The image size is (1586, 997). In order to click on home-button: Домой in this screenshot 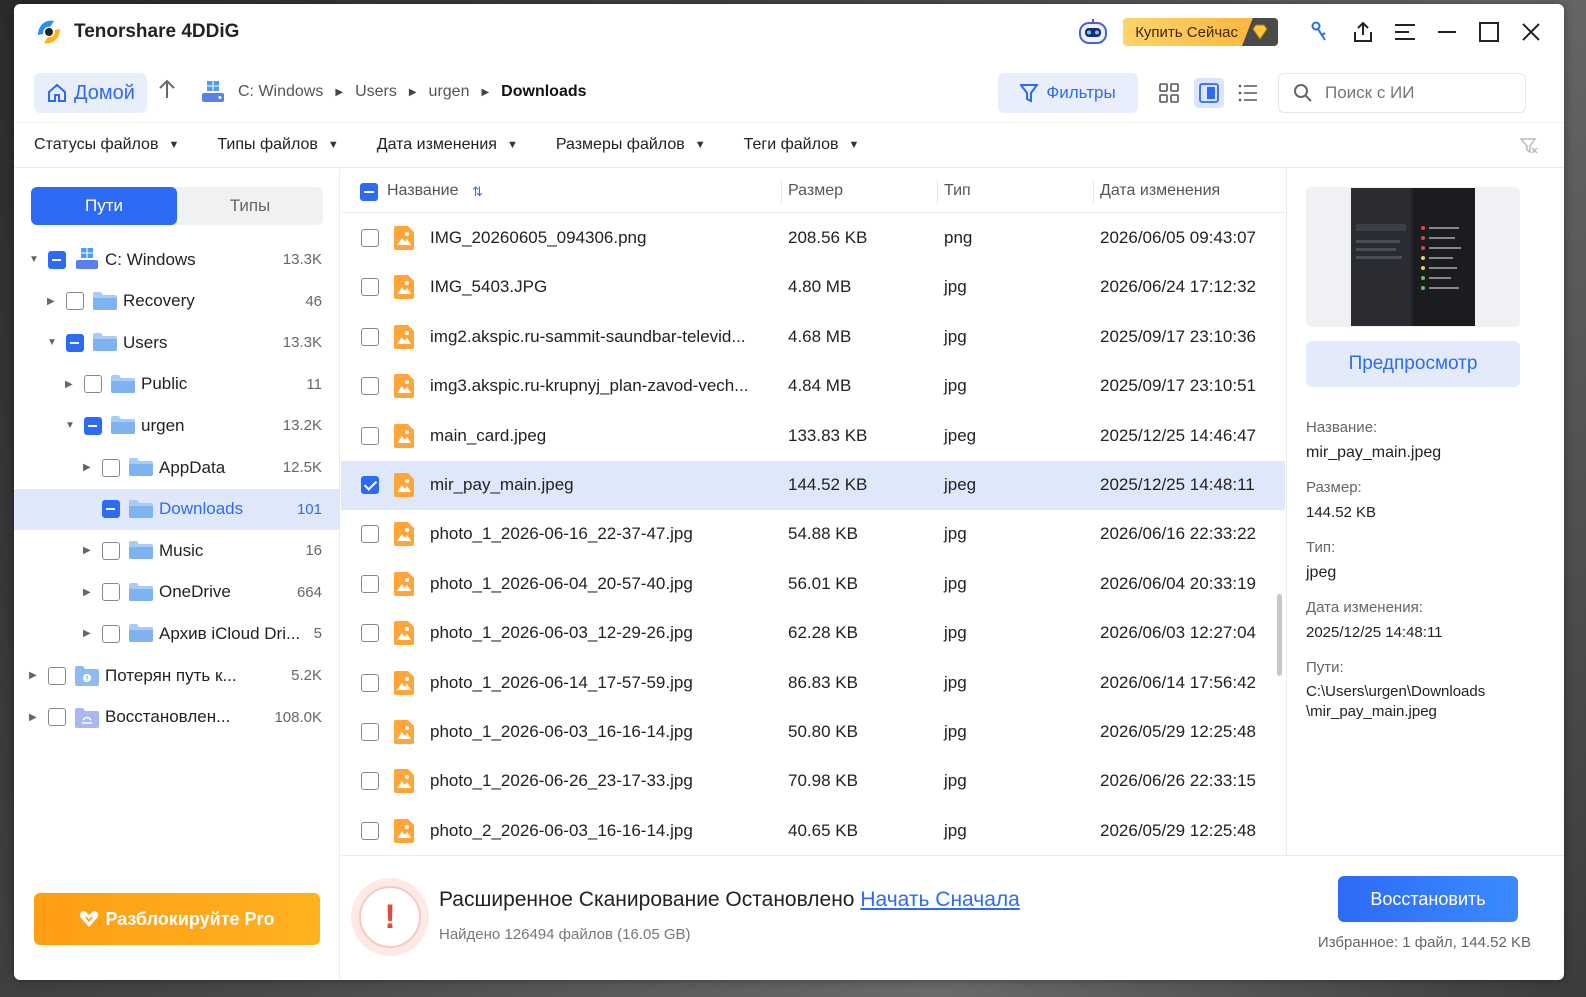, I will do `click(90, 93)`.